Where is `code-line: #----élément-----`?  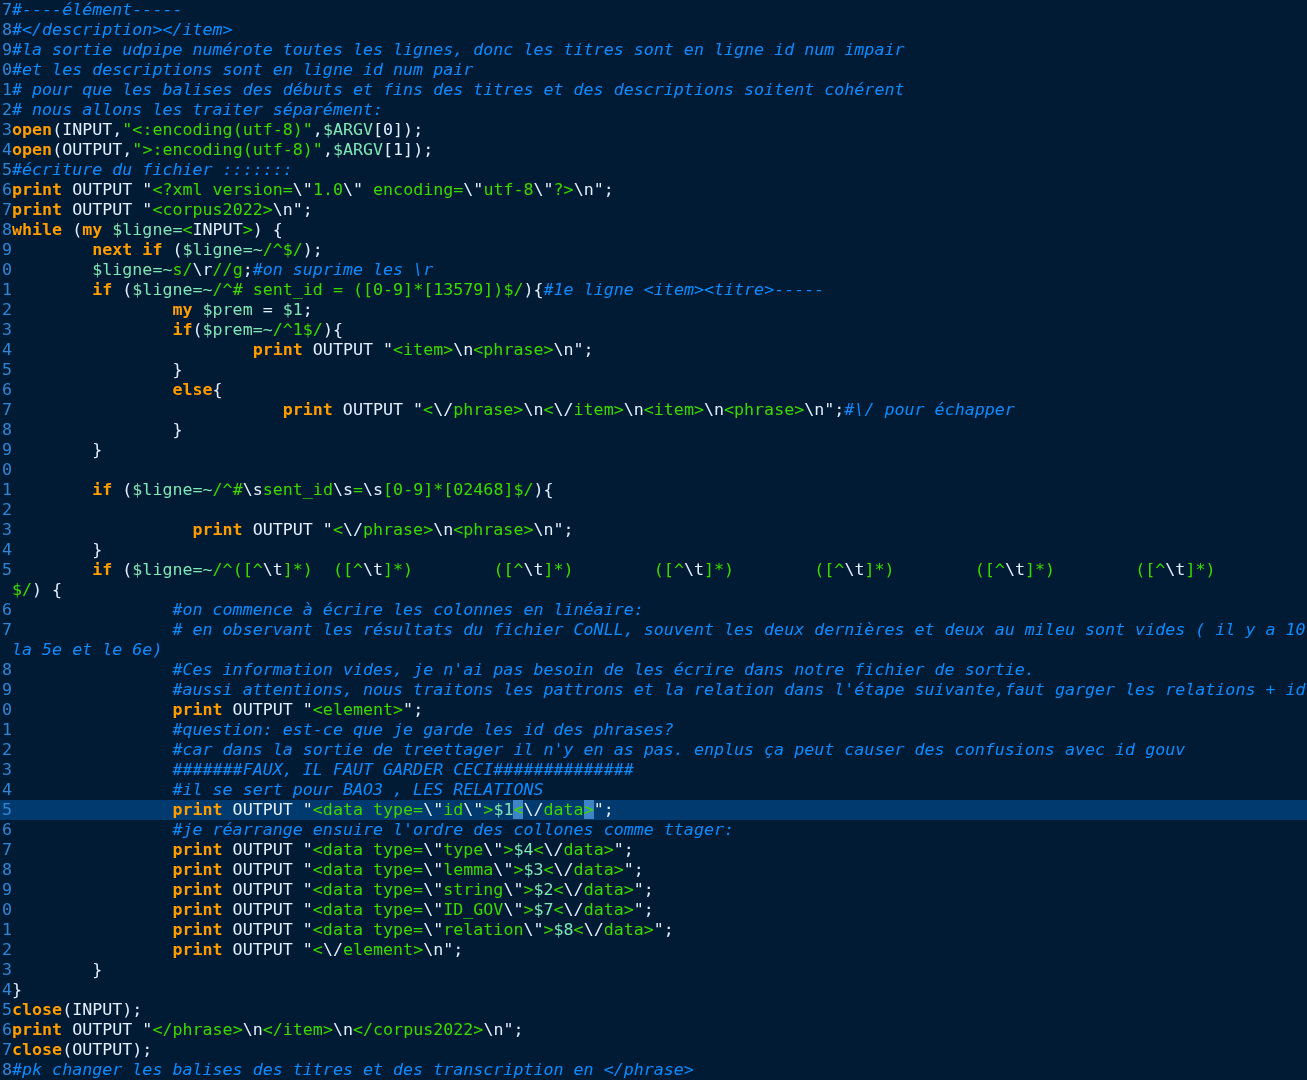
code-line: #----élément----- is located at coordinates (97, 10).